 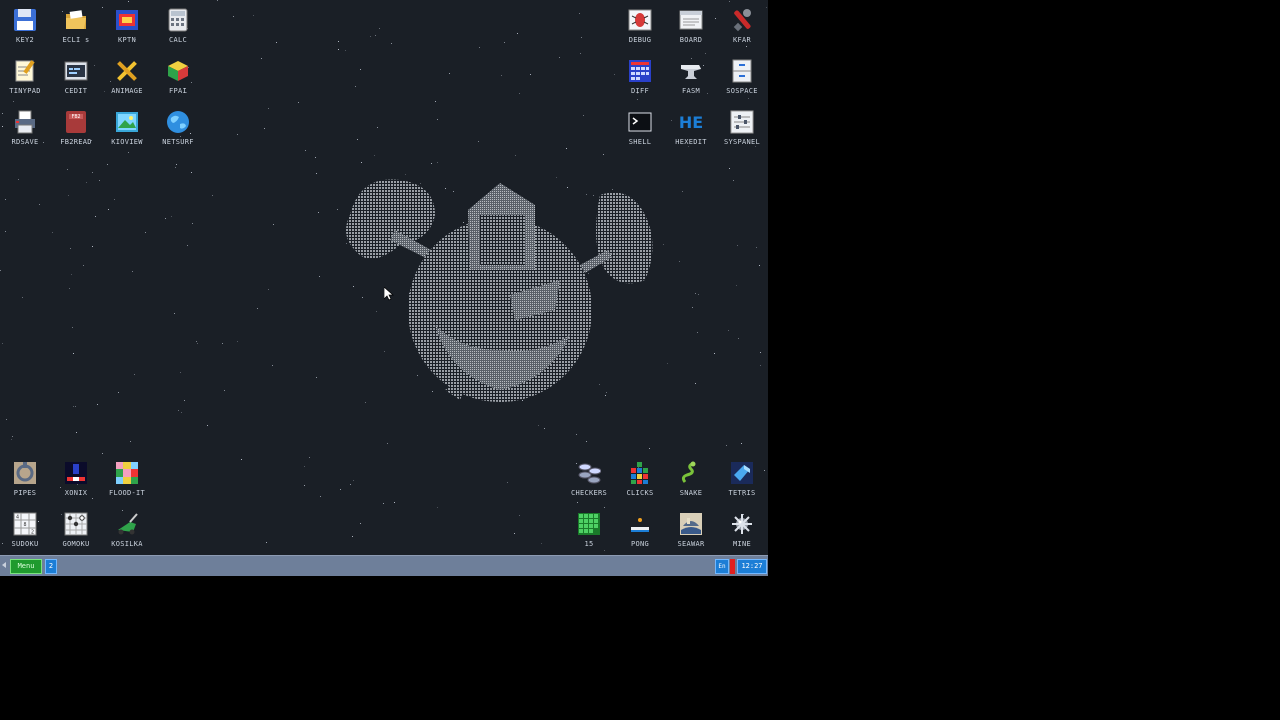 I want to click on anvil-icon, so click(x=691, y=71).